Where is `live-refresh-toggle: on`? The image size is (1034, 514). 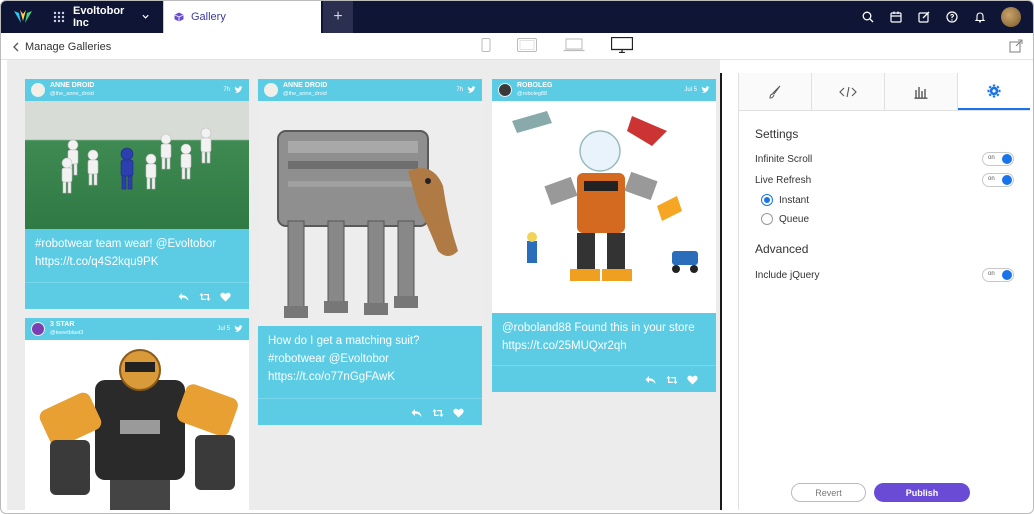 live-refresh-toggle: on is located at coordinates (998, 180).